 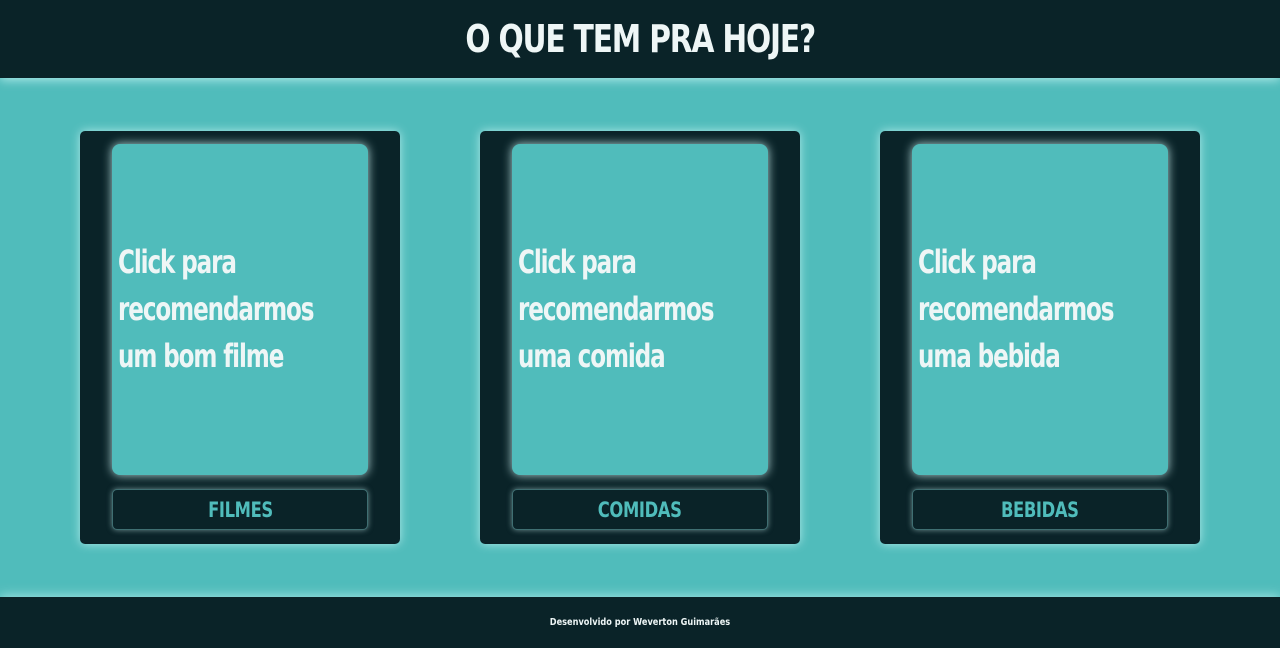 I want to click on card-text-line: uma bebida, so click(x=989, y=356).